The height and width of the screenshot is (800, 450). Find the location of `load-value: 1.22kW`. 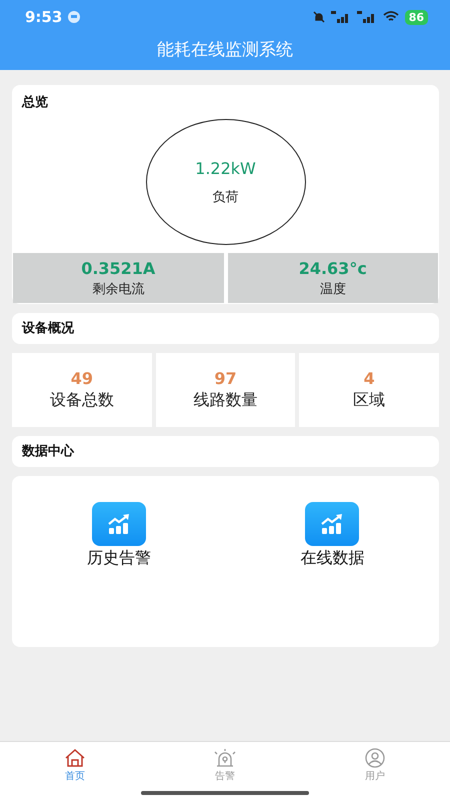

load-value: 1.22kW is located at coordinates (225, 168).